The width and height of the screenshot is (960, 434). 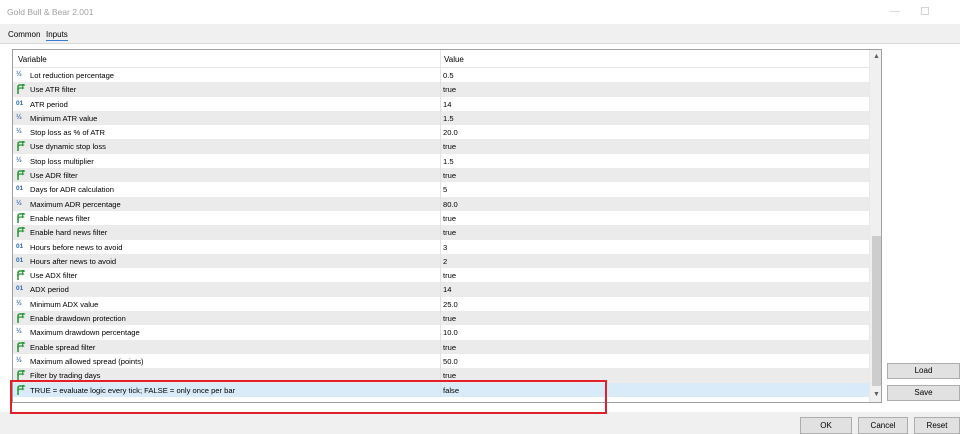 I want to click on scroll-thumb, so click(x=876, y=311).